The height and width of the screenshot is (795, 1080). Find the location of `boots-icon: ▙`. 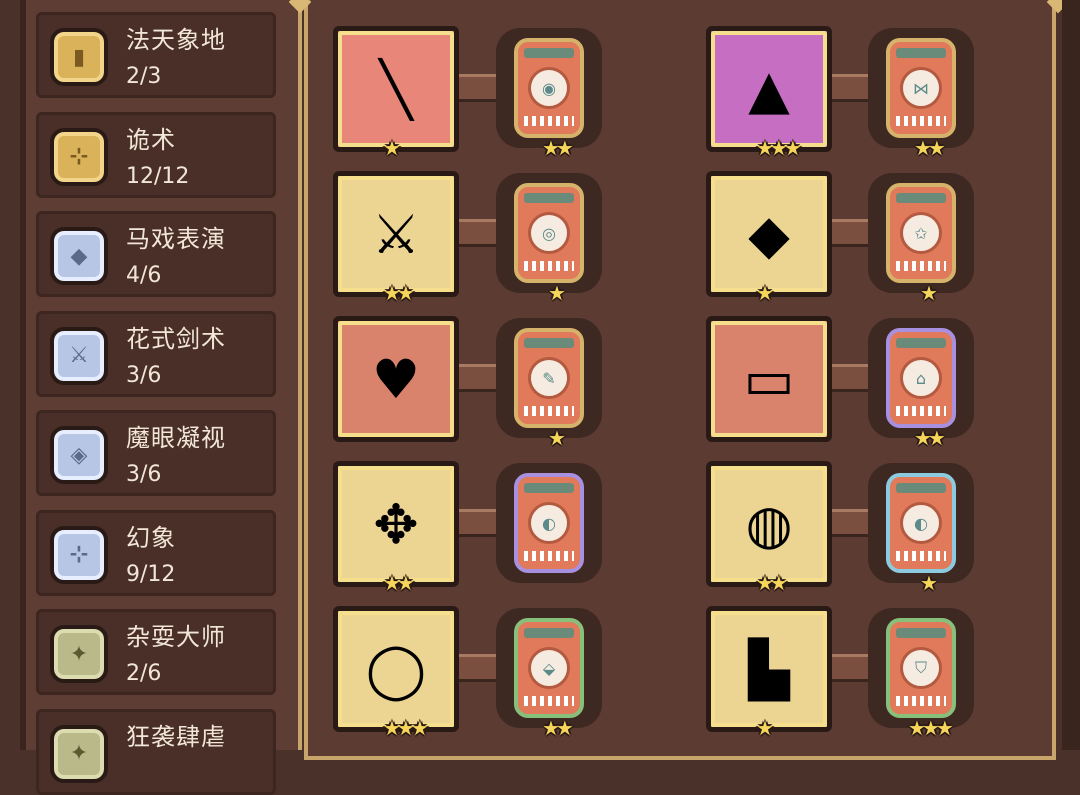

boots-icon: ▙ is located at coordinates (769, 669).